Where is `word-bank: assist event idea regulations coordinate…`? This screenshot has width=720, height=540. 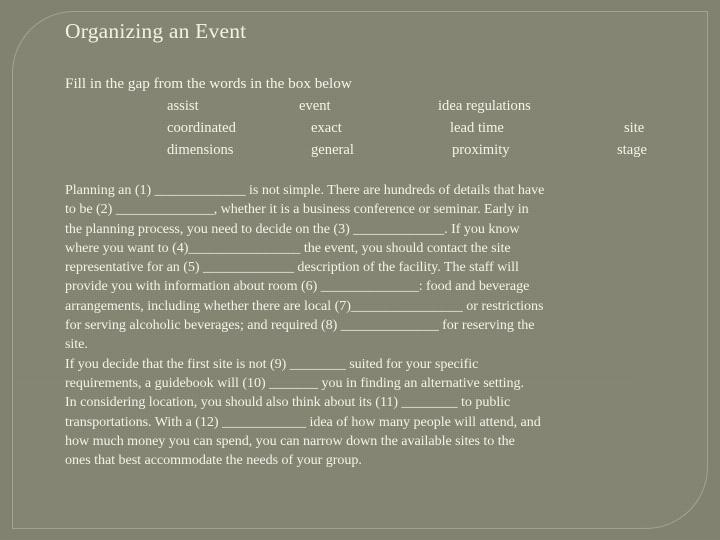
word-bank: assist event idea regulations coordinate… is located at coordinates (360, 128).